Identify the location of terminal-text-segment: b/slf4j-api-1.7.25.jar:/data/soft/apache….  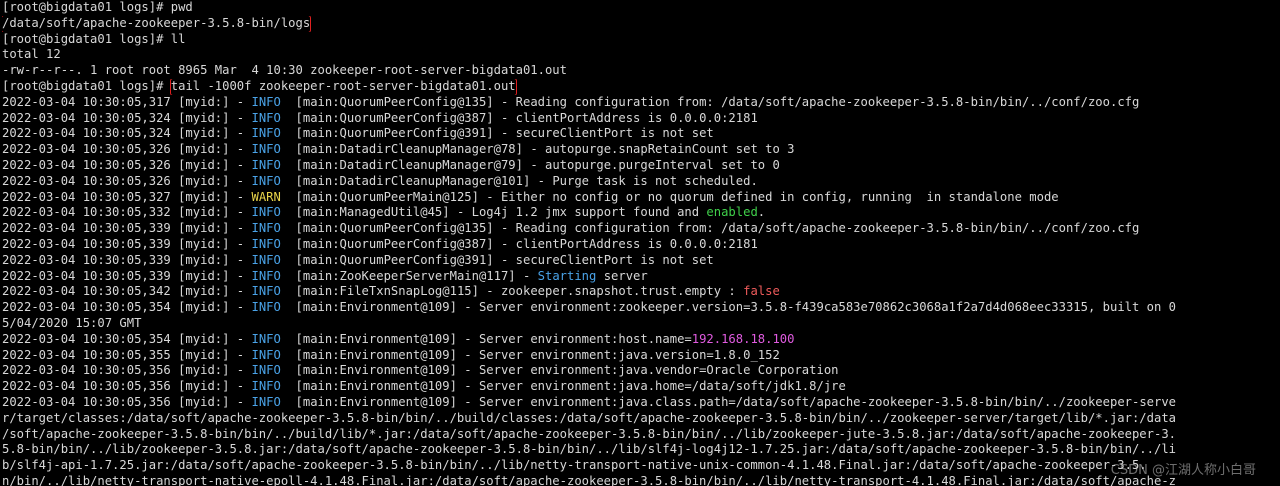
(574, 465).